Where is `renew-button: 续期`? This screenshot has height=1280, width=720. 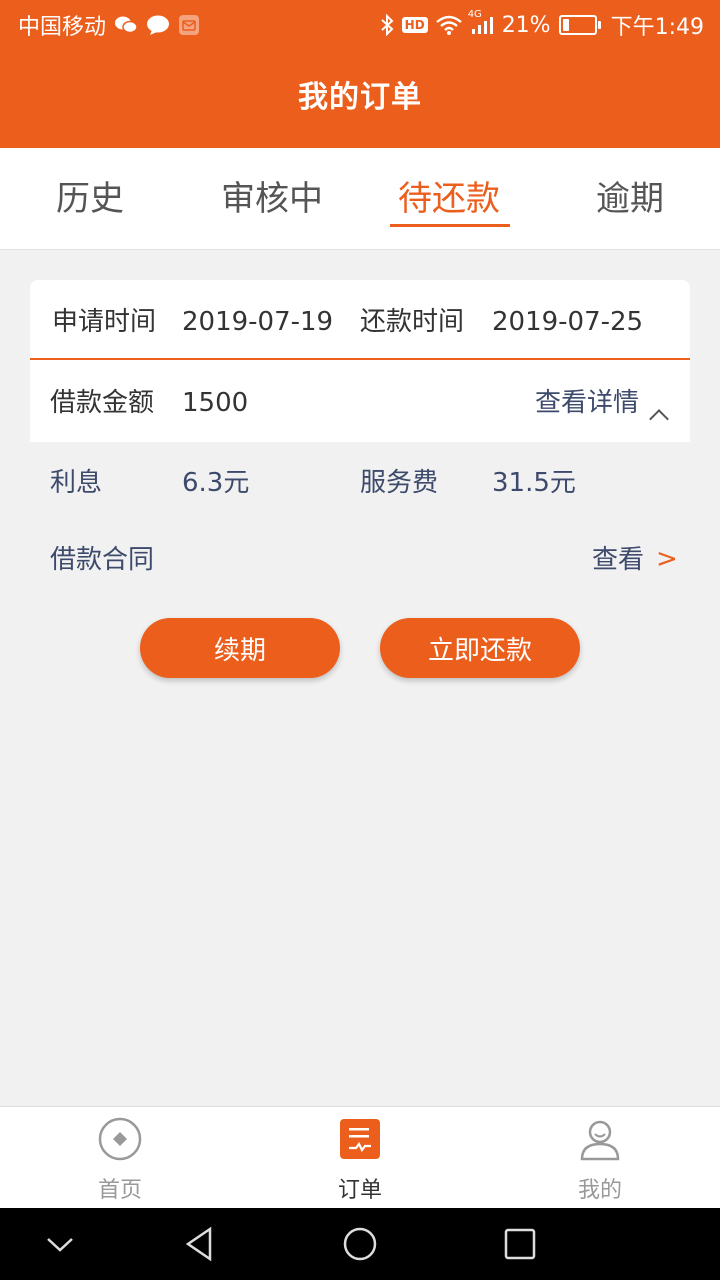 renew-button: 续期 is located at coordinates (240, 648).